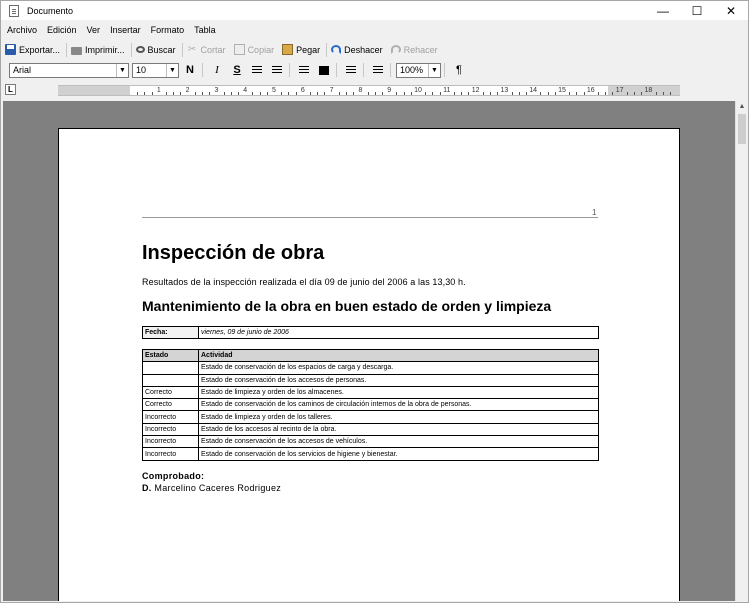 The image size is (749, 603). What do you see at coordinates (192, 49) in the screenshot?
I see `scissors-icon: ✂` at bounding box center [192, 49].